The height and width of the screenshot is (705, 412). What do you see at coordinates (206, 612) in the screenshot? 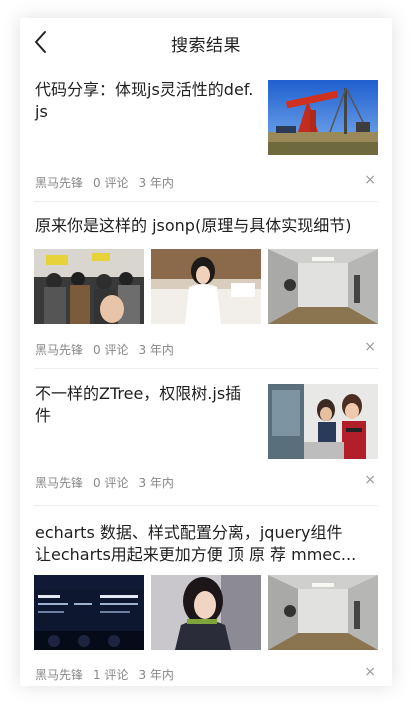
I see `article-thumbnail-woman-portrait` at bounding box center [206, 612].